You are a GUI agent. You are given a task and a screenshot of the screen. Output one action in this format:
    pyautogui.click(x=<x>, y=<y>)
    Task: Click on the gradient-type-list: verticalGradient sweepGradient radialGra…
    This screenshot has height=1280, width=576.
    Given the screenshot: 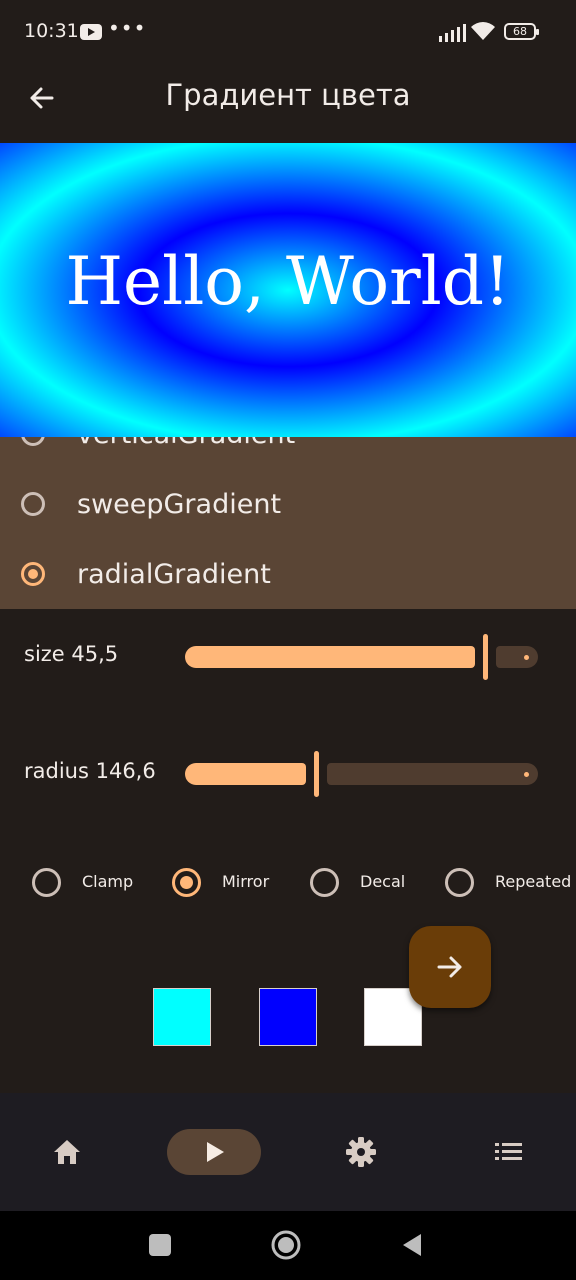 What is the action you would take?
    pyautogui.click(x=288, y=523)
    